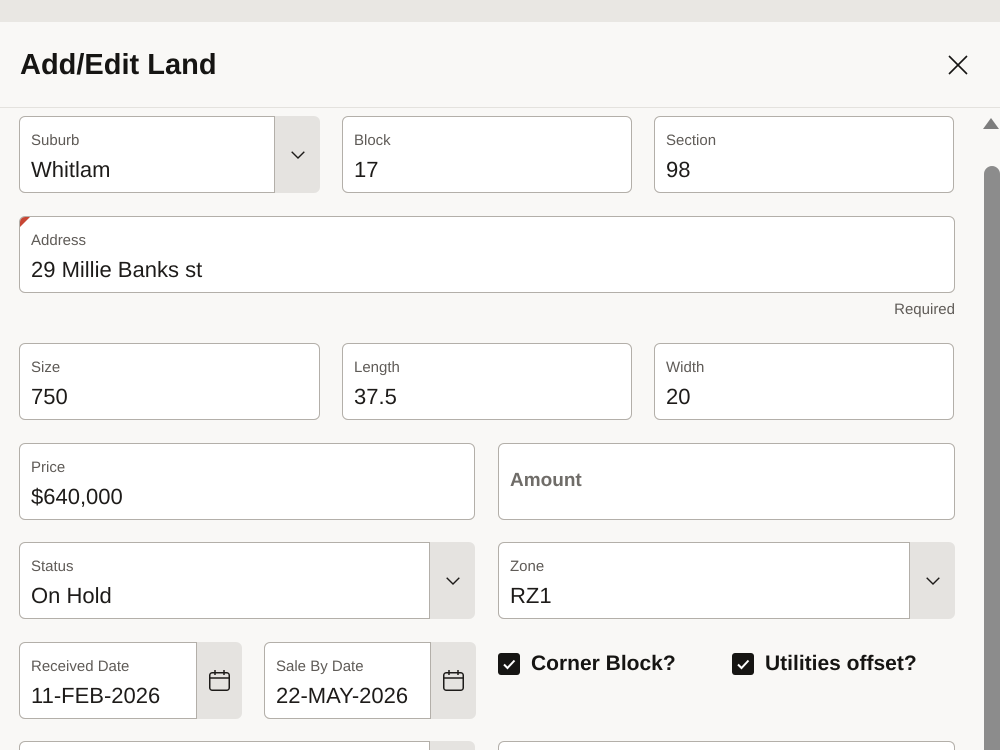  I want to click on field-label: Width, so click(685, 368).